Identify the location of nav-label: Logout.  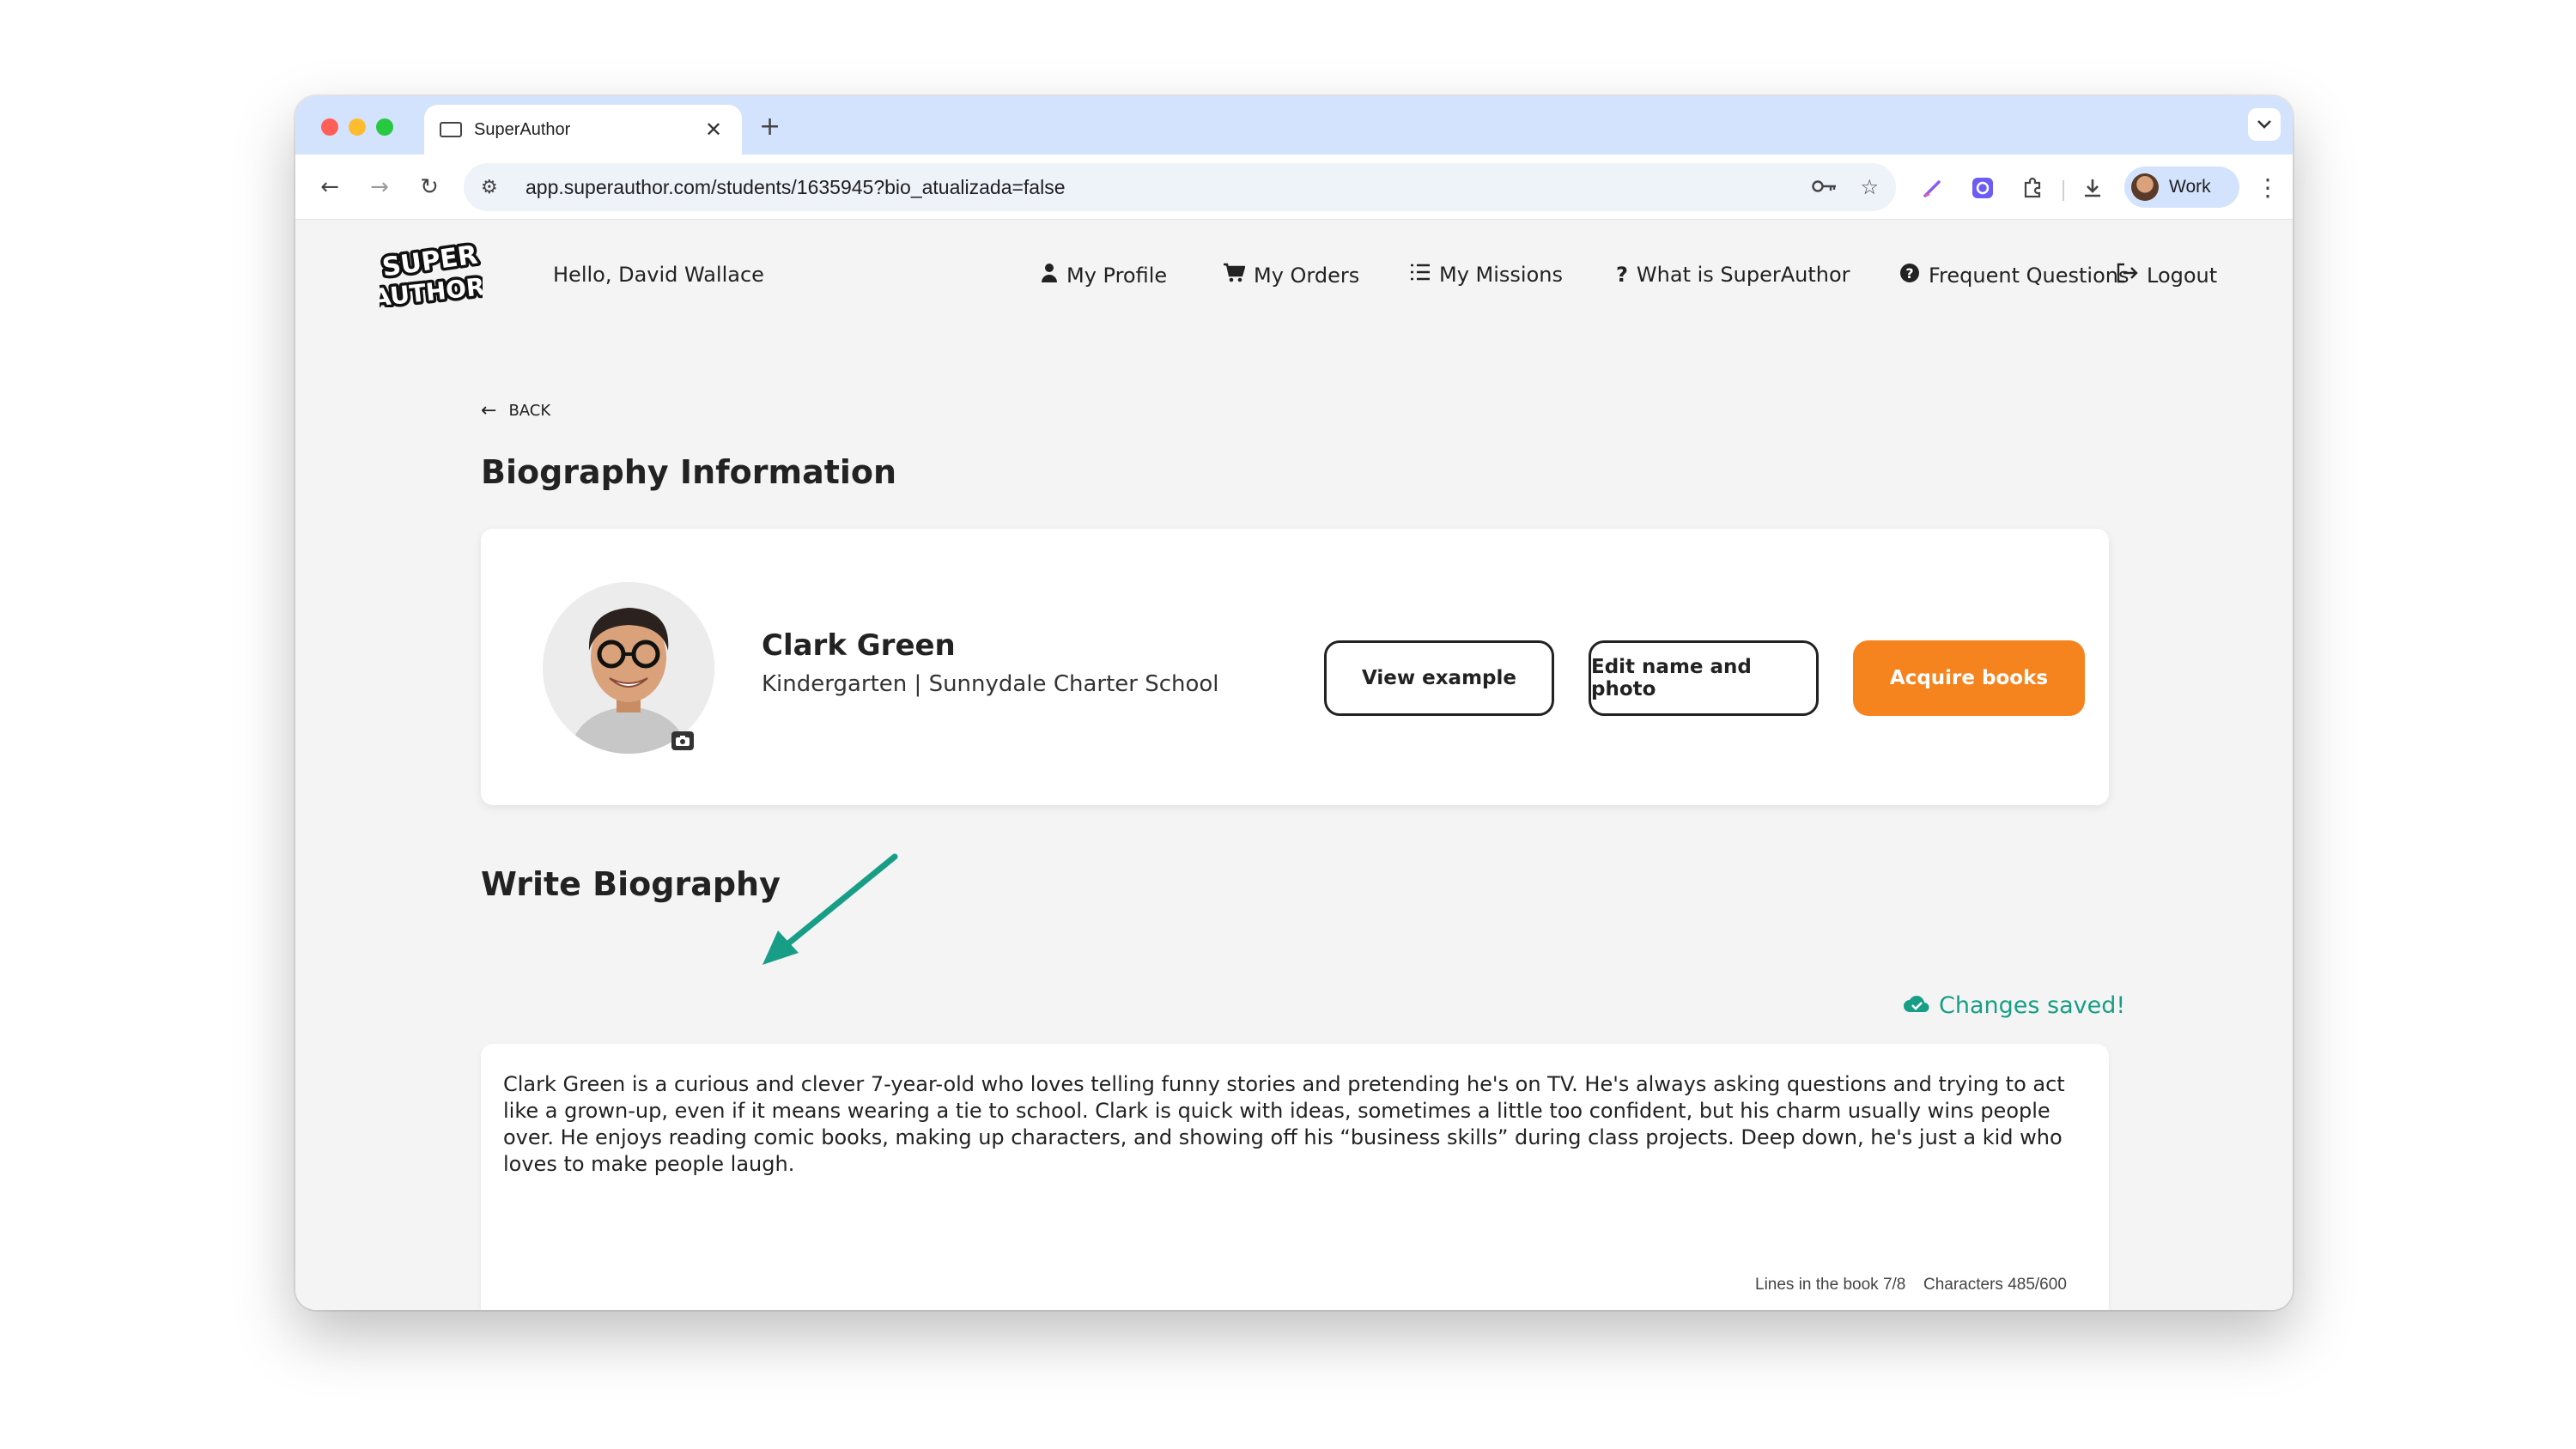
(2182, 276).